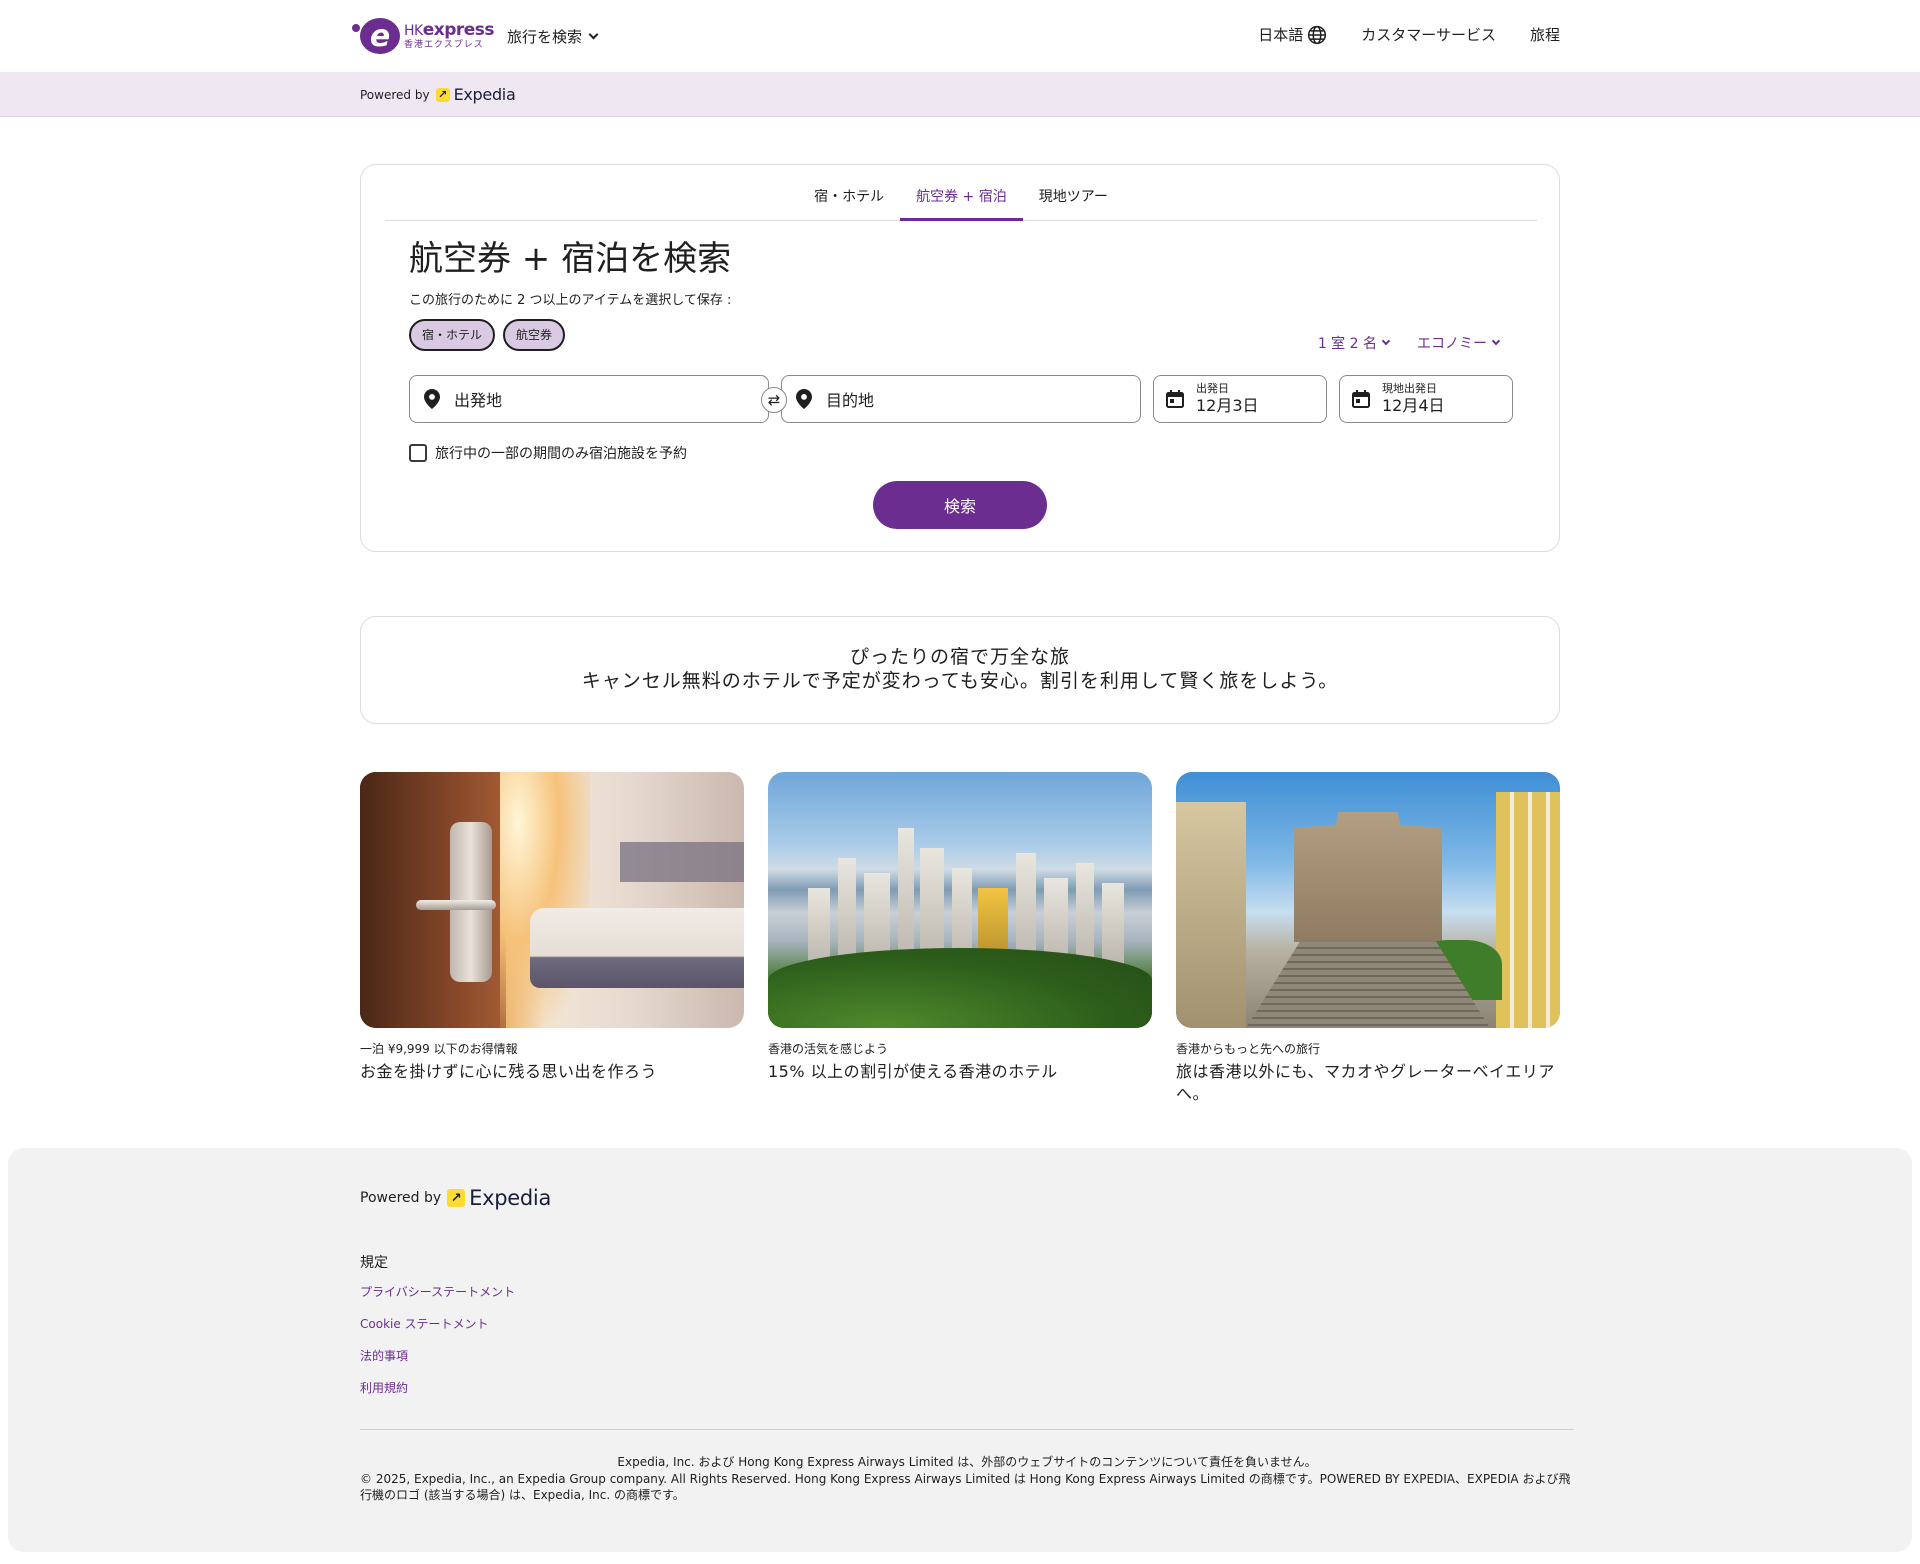  Describe the element at coordinates (570, 259) in the screenshot. I see `page-title: 航空券 + 宿泊を検索` at that location.